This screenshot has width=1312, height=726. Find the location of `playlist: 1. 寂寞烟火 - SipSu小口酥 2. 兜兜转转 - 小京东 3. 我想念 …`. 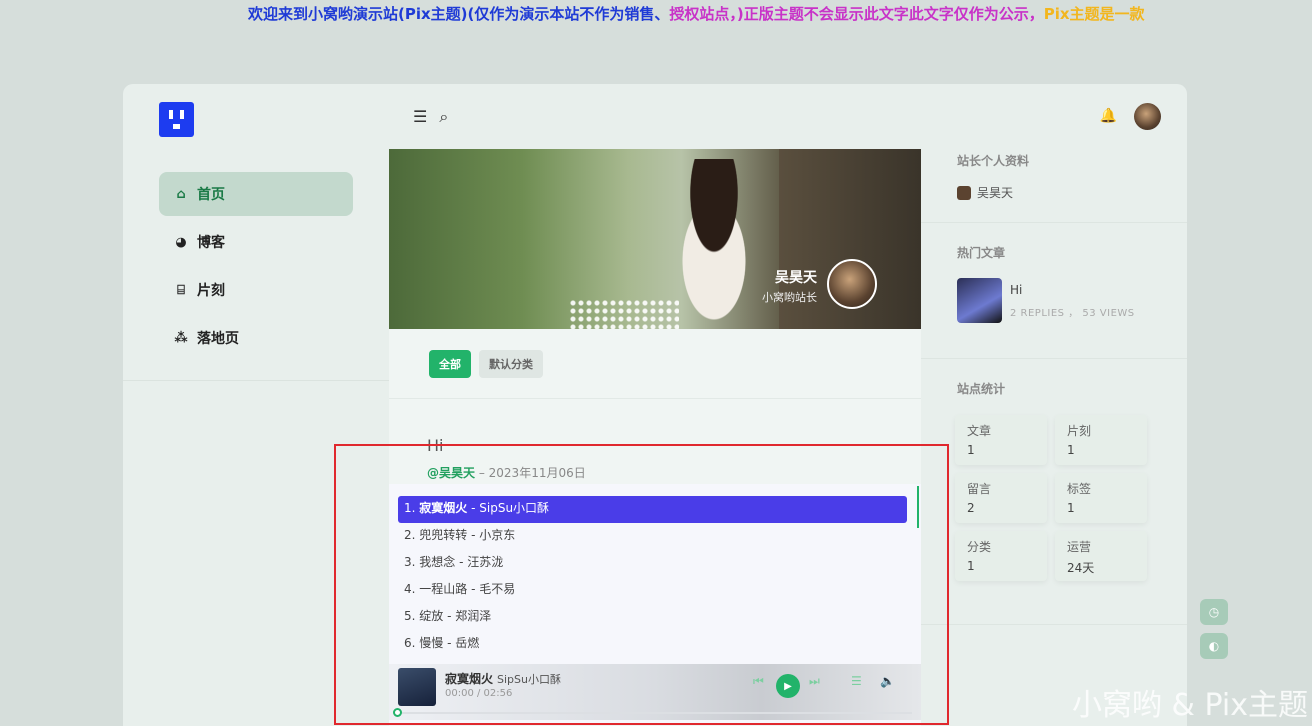

playlist: 1. 寂寞烟火 - SipSu小口酥 2. 兜兜转转 - 小京东 3. 我想念 … is located at coordinates (652, 577).